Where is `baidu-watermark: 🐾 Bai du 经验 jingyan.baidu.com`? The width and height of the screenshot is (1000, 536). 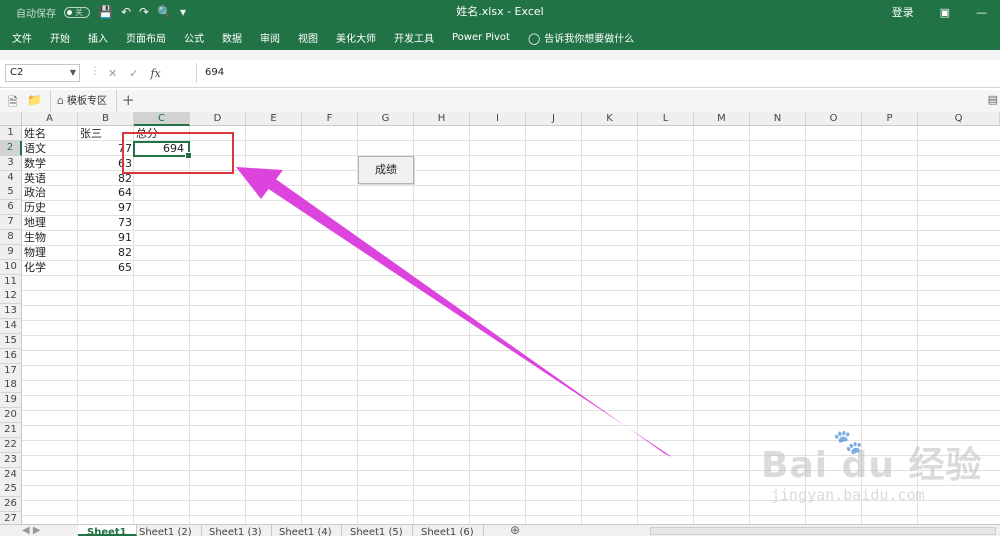
baidu-watermark: 🐾 Bai du 经验 jingyan.baidu.com is located at coordinates (875, 472).